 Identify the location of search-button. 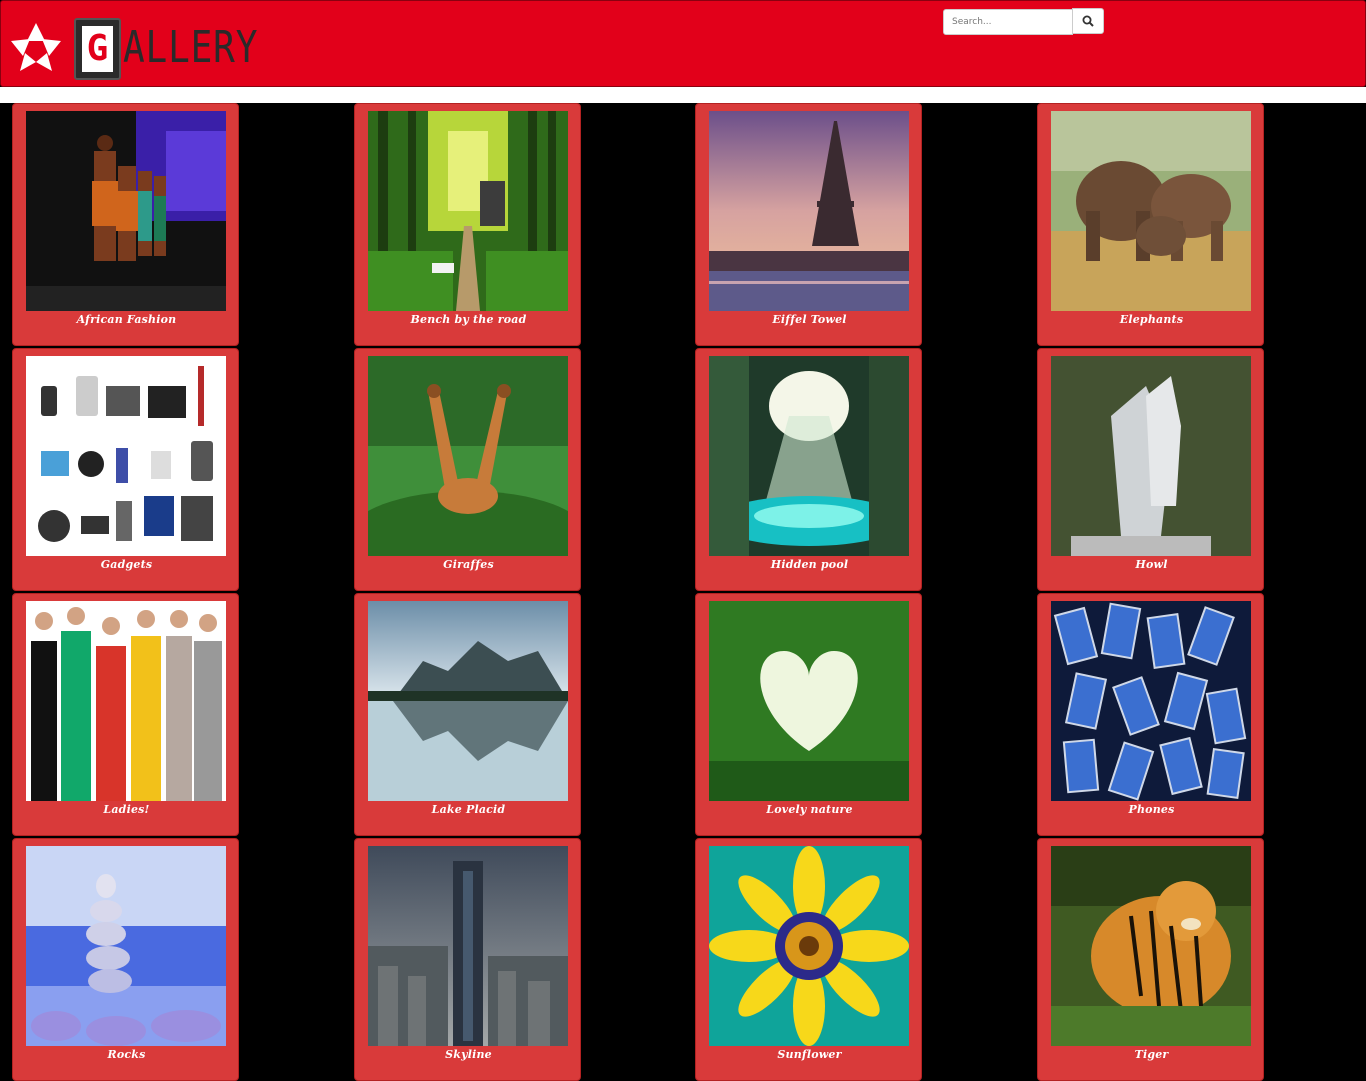
(1088, 21).